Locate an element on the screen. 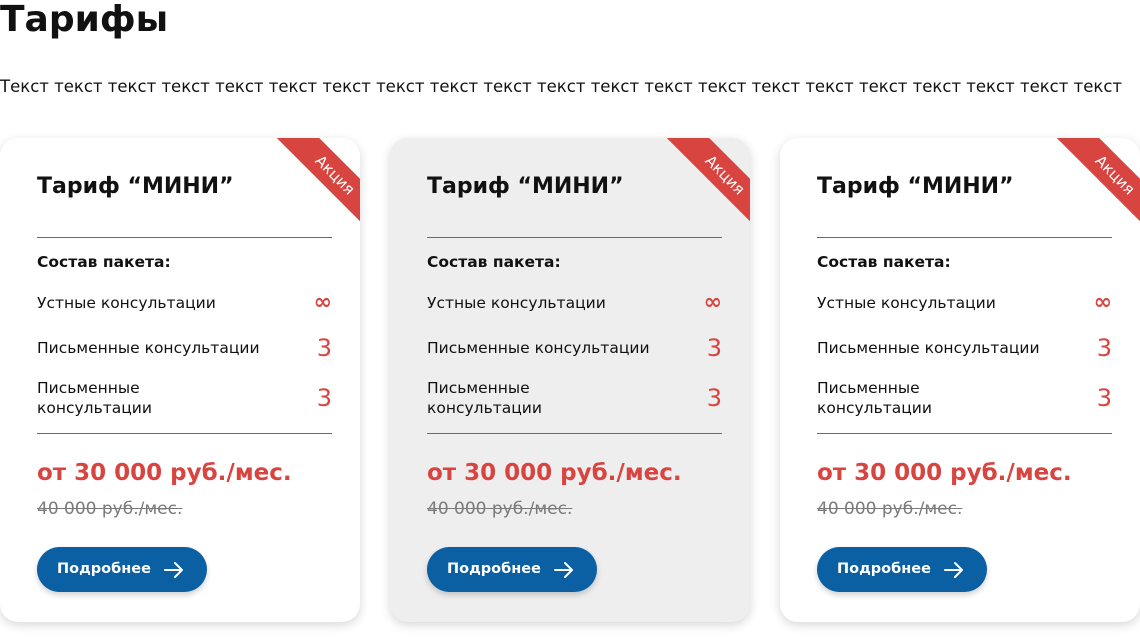 This screenshot has height=637, width=1140. page-title: Тарифы is located at coordinates (84, 20).